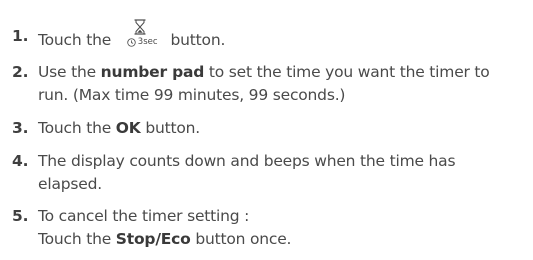  Describe the element at coordinates (20, 36) in the screenshot. I see `step-number: 1.` at that location.